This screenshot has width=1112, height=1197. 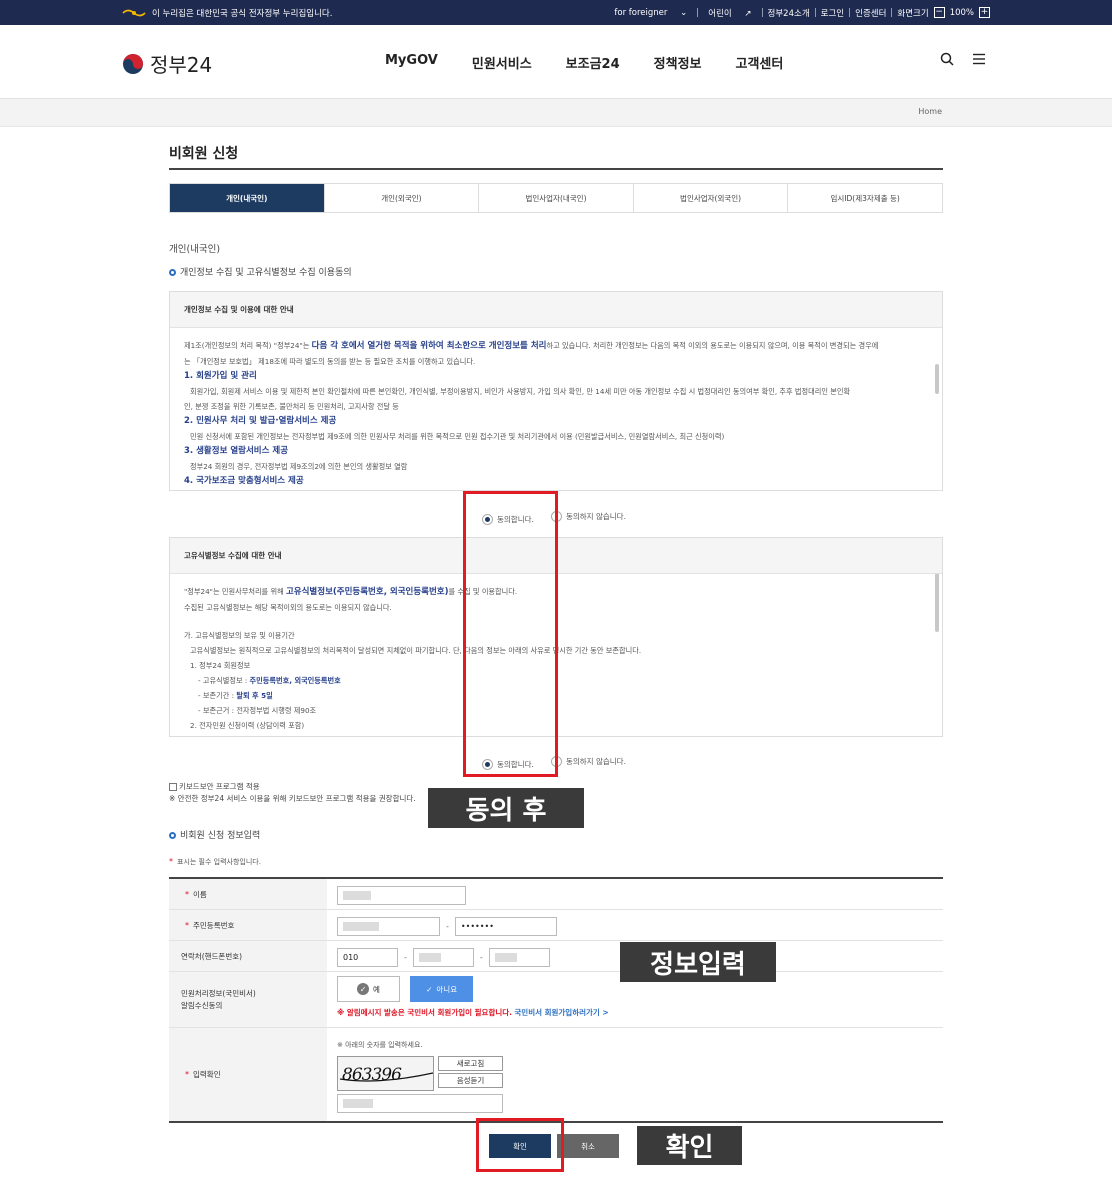 What do you see at coordinates (247, 198) in the screenshot?
I see `tab-personal-domestic: 개인(내국인)` at bounding box center [247, 198].